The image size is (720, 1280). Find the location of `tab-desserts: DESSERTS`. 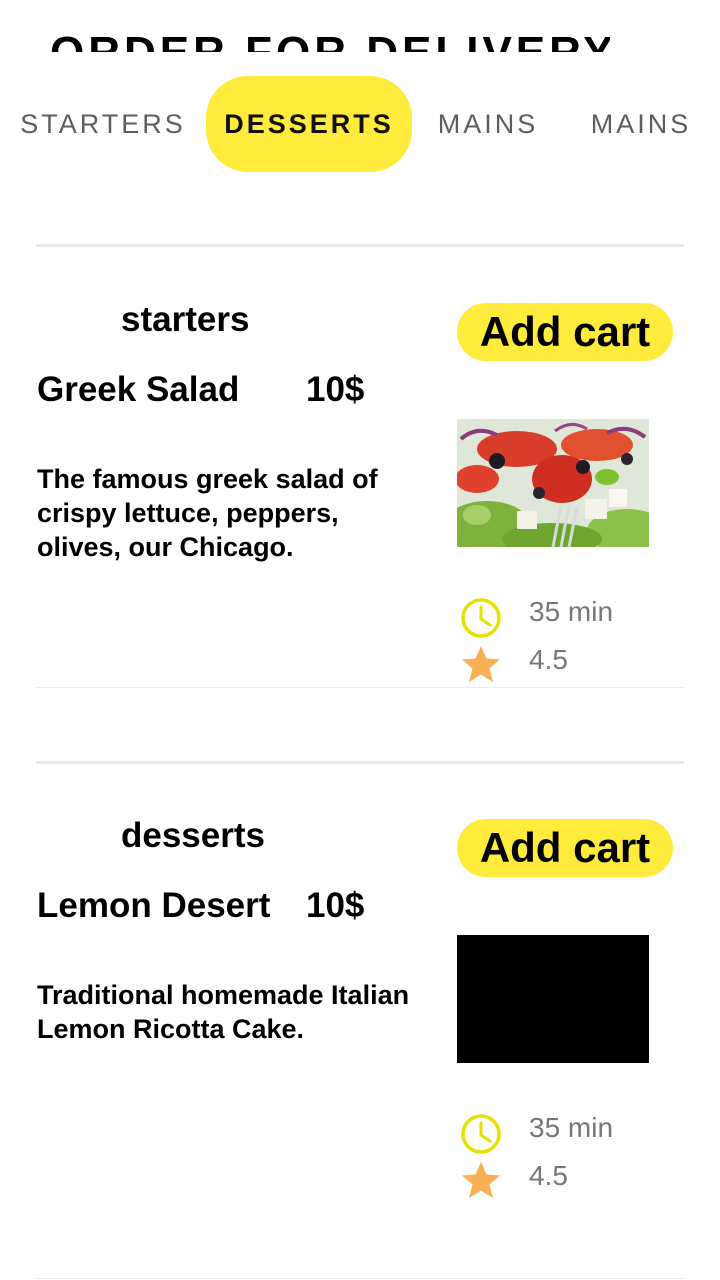

tab-desserts: DESSERTS is located at coordinates (309, 124).